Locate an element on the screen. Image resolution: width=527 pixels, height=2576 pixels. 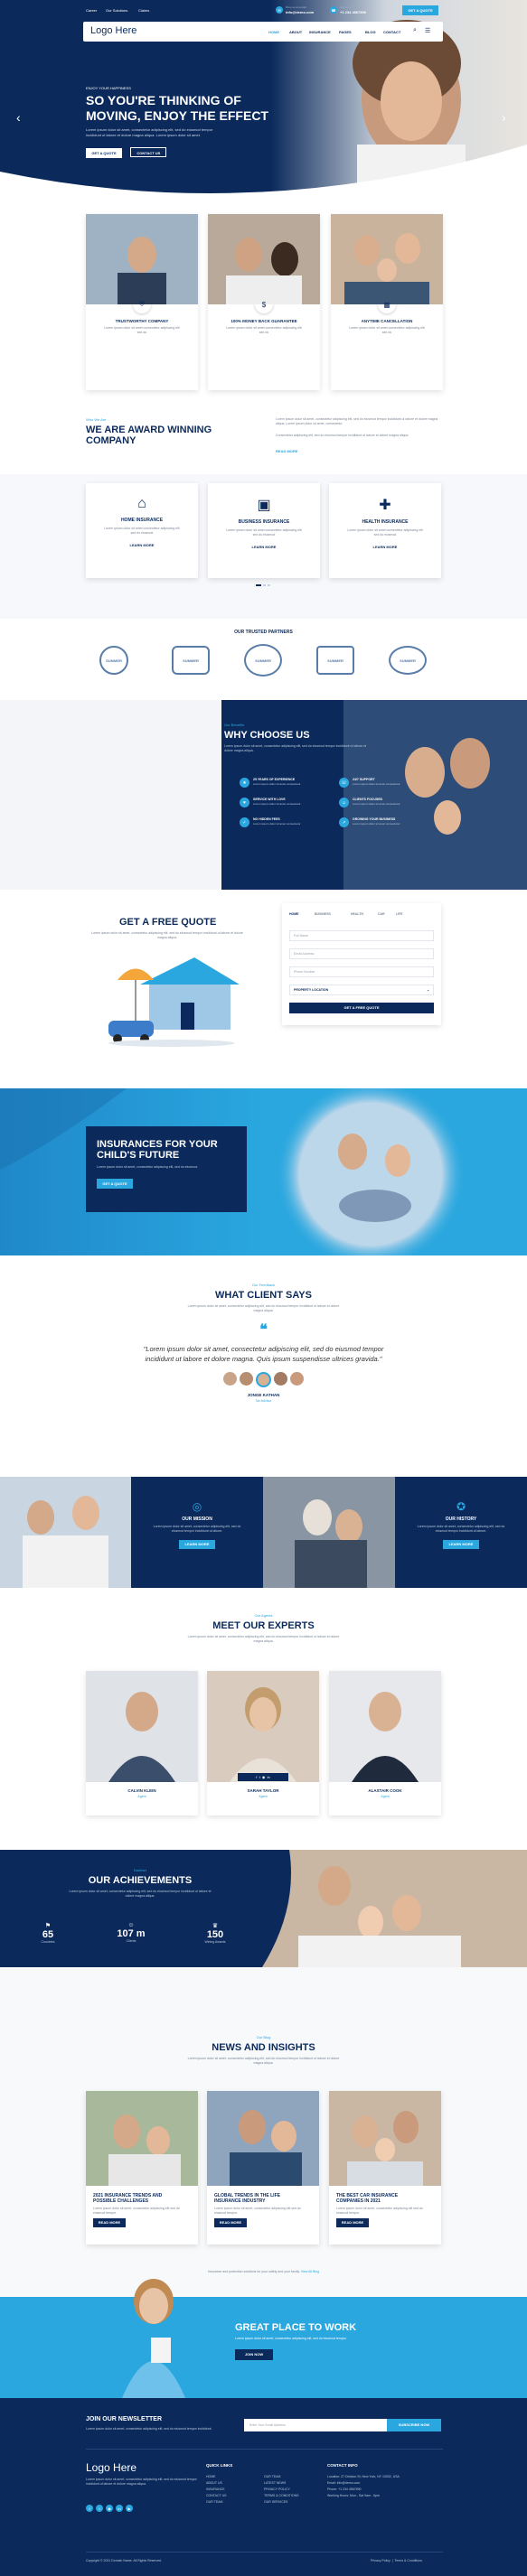
footer-link: OUR SERVICES is located at coordinates (281, 2502).